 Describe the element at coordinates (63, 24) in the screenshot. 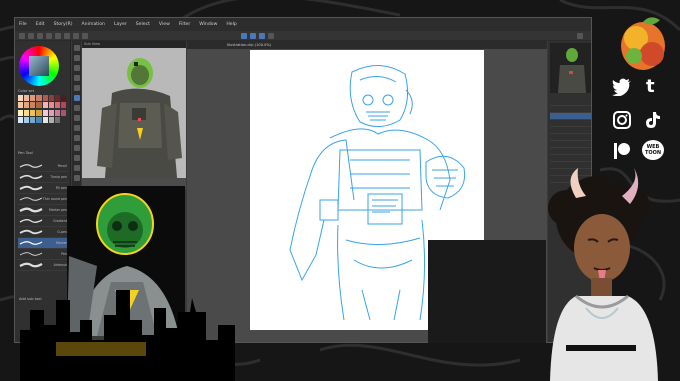

I see `menu-story: Story(R)` at that location.